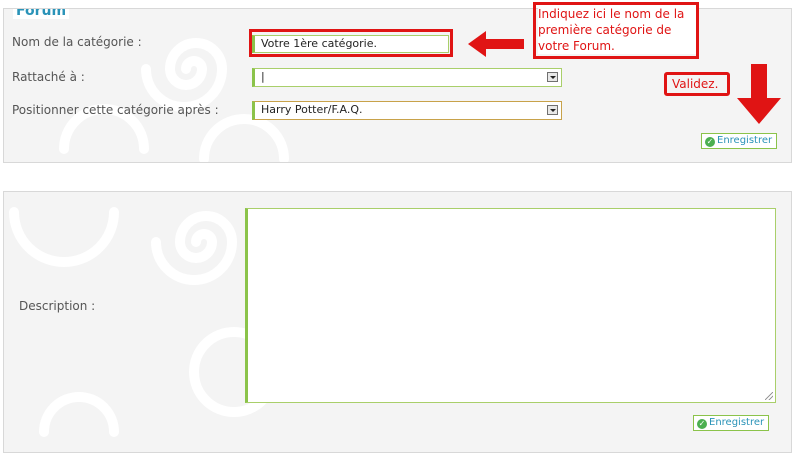  What do you see at coordinates (496, 44) in the screenshot?
I see `arrow-left-icon` at bounding box center [496, 44].